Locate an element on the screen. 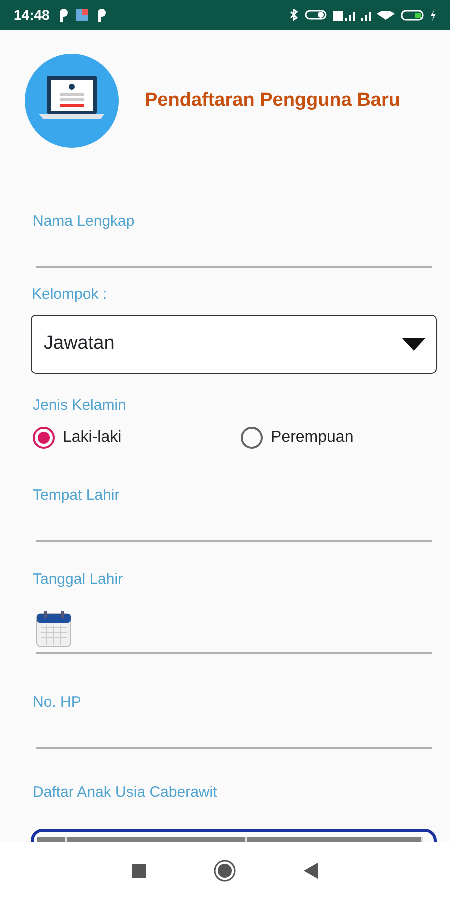  section-label: Daftar Anak Usia Caberawit is located at coordinates (125, 793).